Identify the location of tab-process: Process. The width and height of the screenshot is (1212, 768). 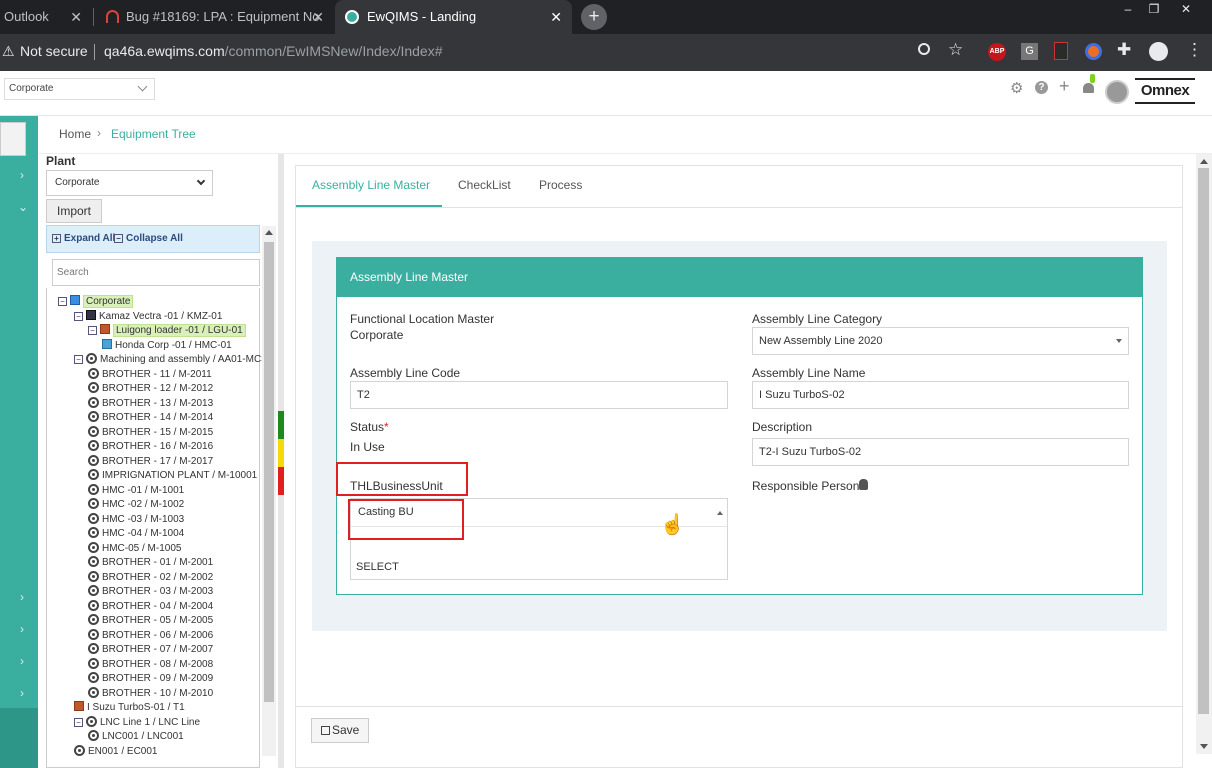
(560, 185).